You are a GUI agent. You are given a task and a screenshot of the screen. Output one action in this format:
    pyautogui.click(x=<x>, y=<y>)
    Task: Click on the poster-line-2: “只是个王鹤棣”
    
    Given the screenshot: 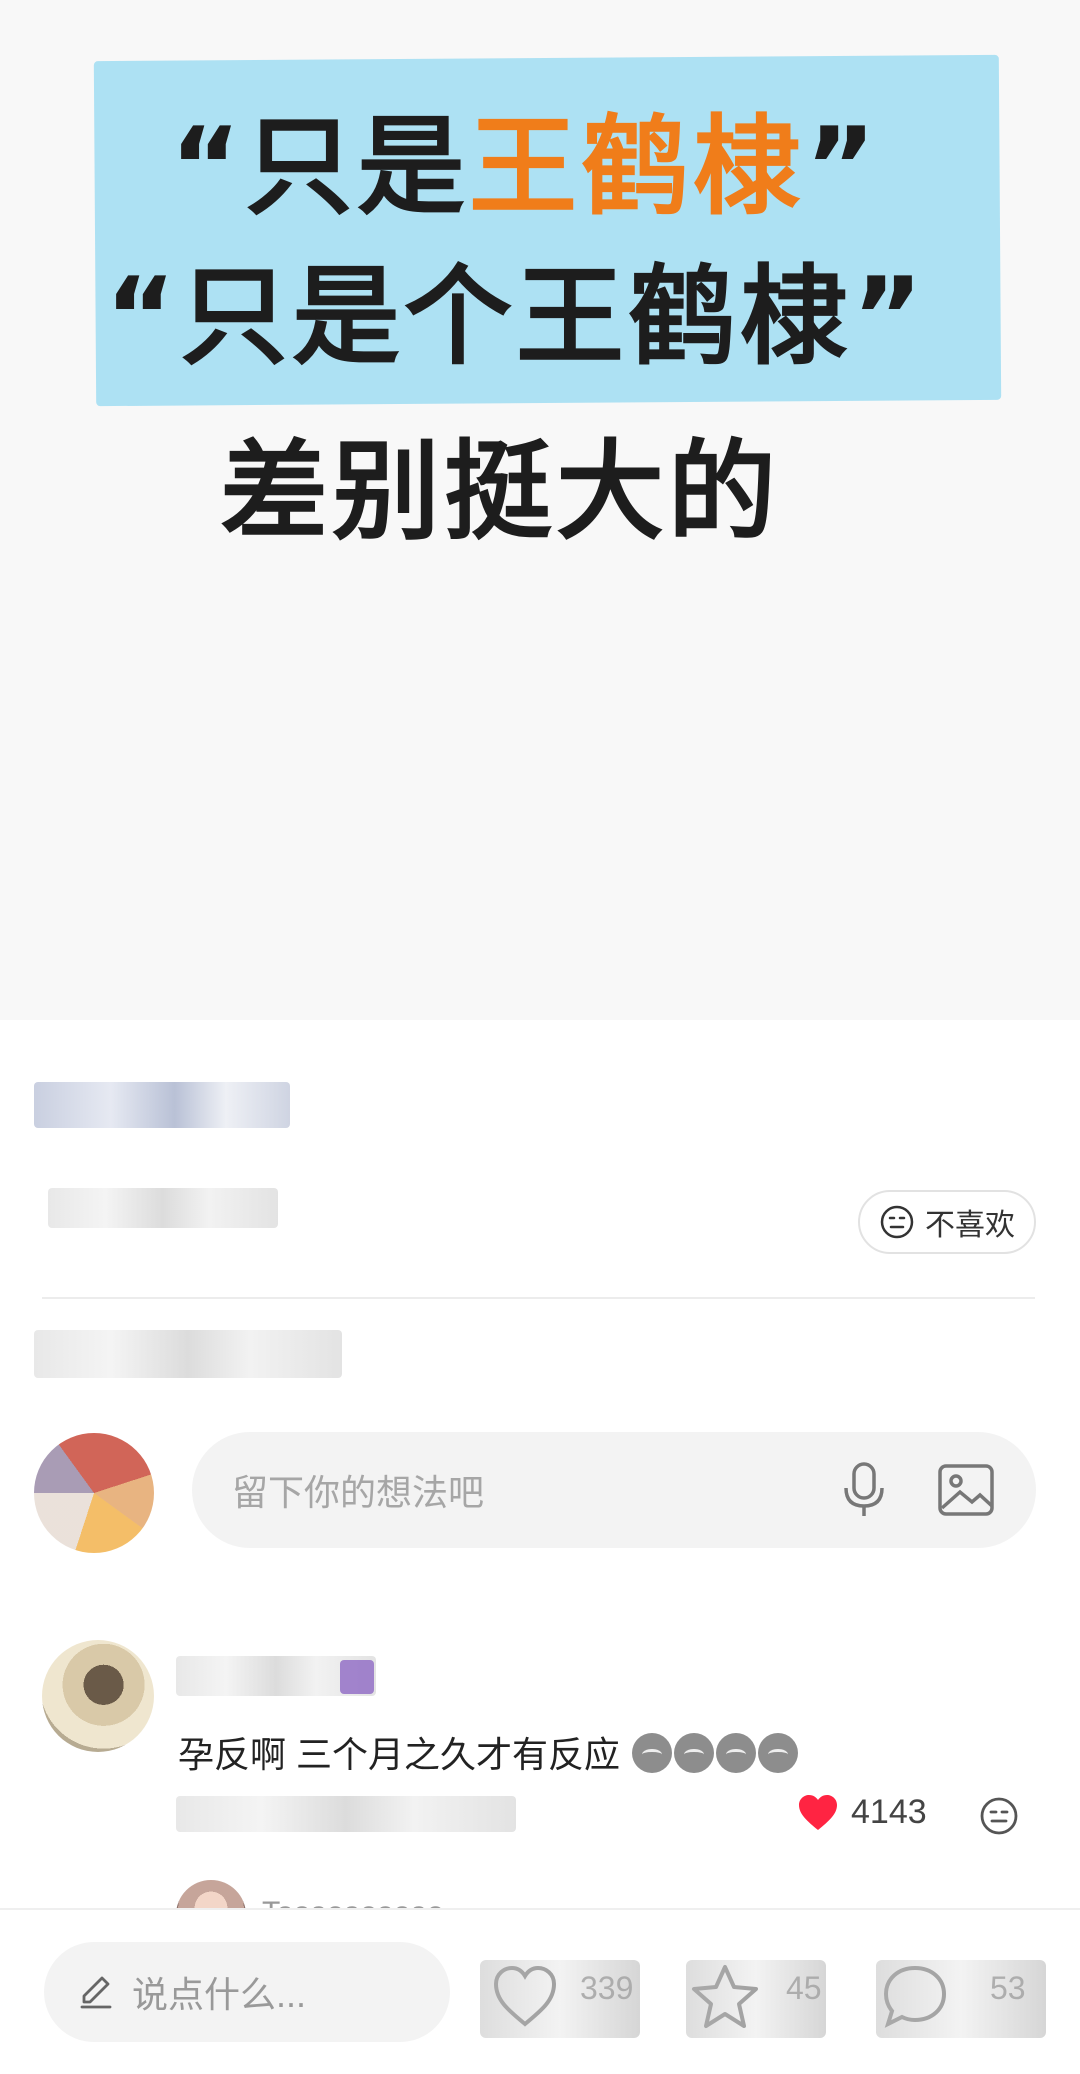 What is the action you would take?
    pyautogui.click(x=516, y=317)
    